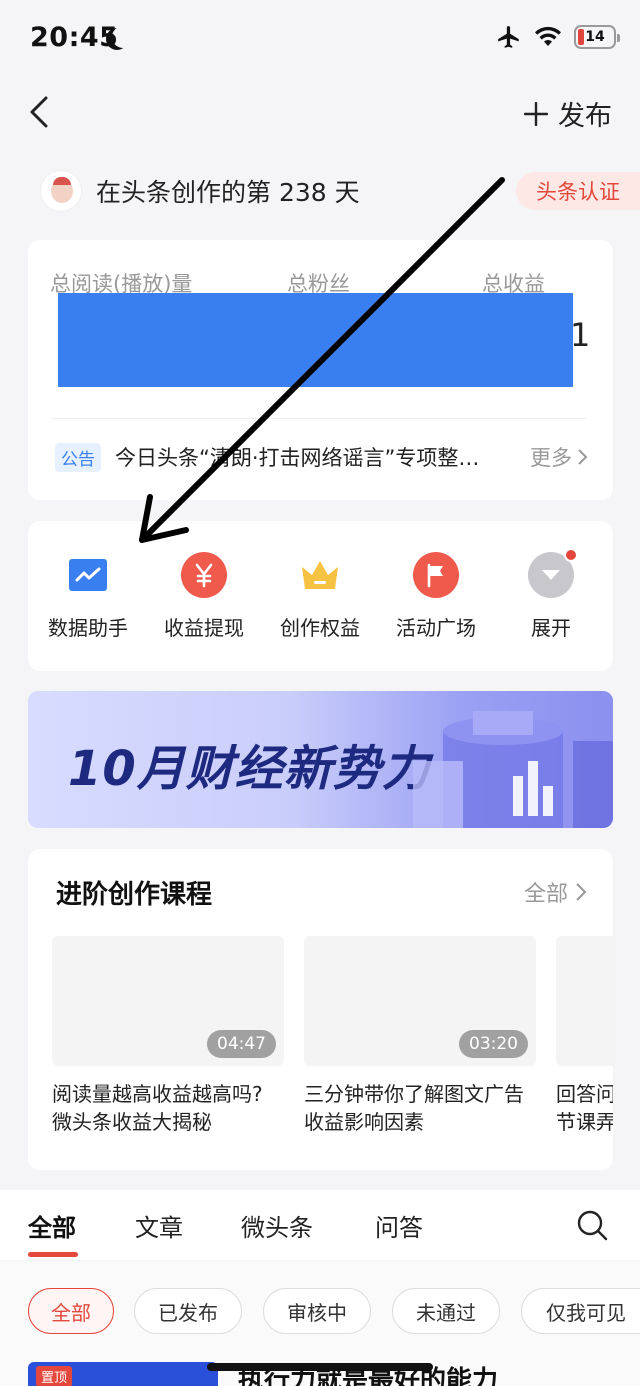  I want to click on moon-icon, so click(123, 37).